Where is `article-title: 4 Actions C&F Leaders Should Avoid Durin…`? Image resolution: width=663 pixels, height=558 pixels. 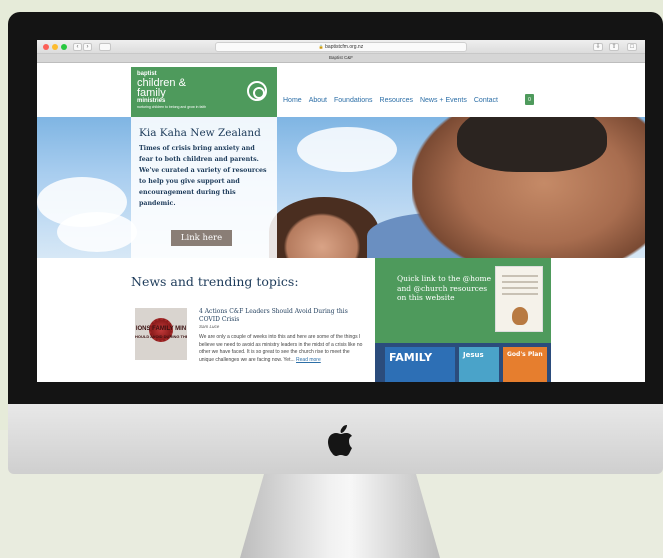 article-title: 4 Actions C&F Leaders Should Avoid Durin… is located at coordinates (284, 316).